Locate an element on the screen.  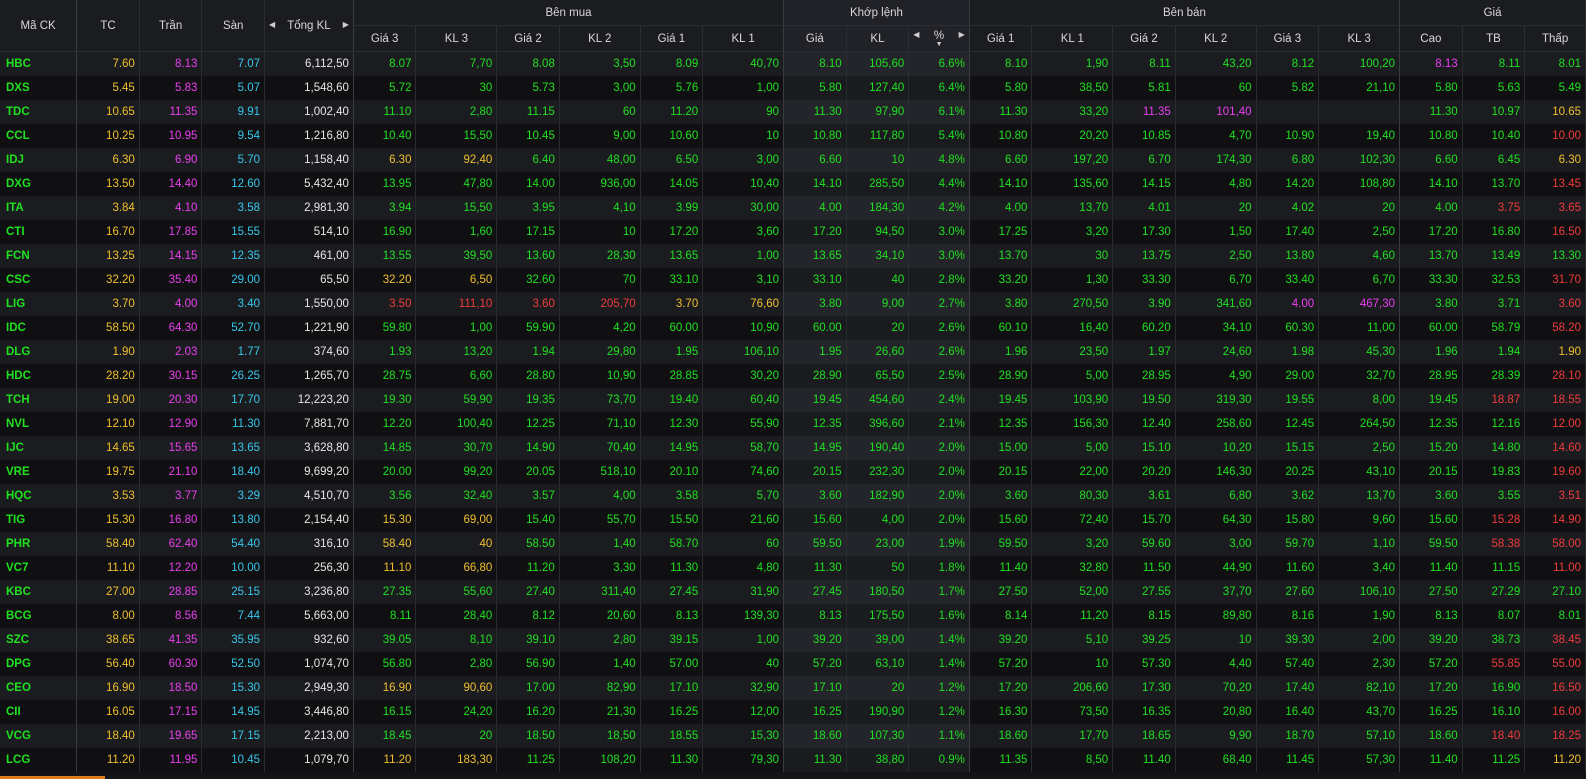
buy-price-3-cell: 8.11 is located at coordinates (385, 616).